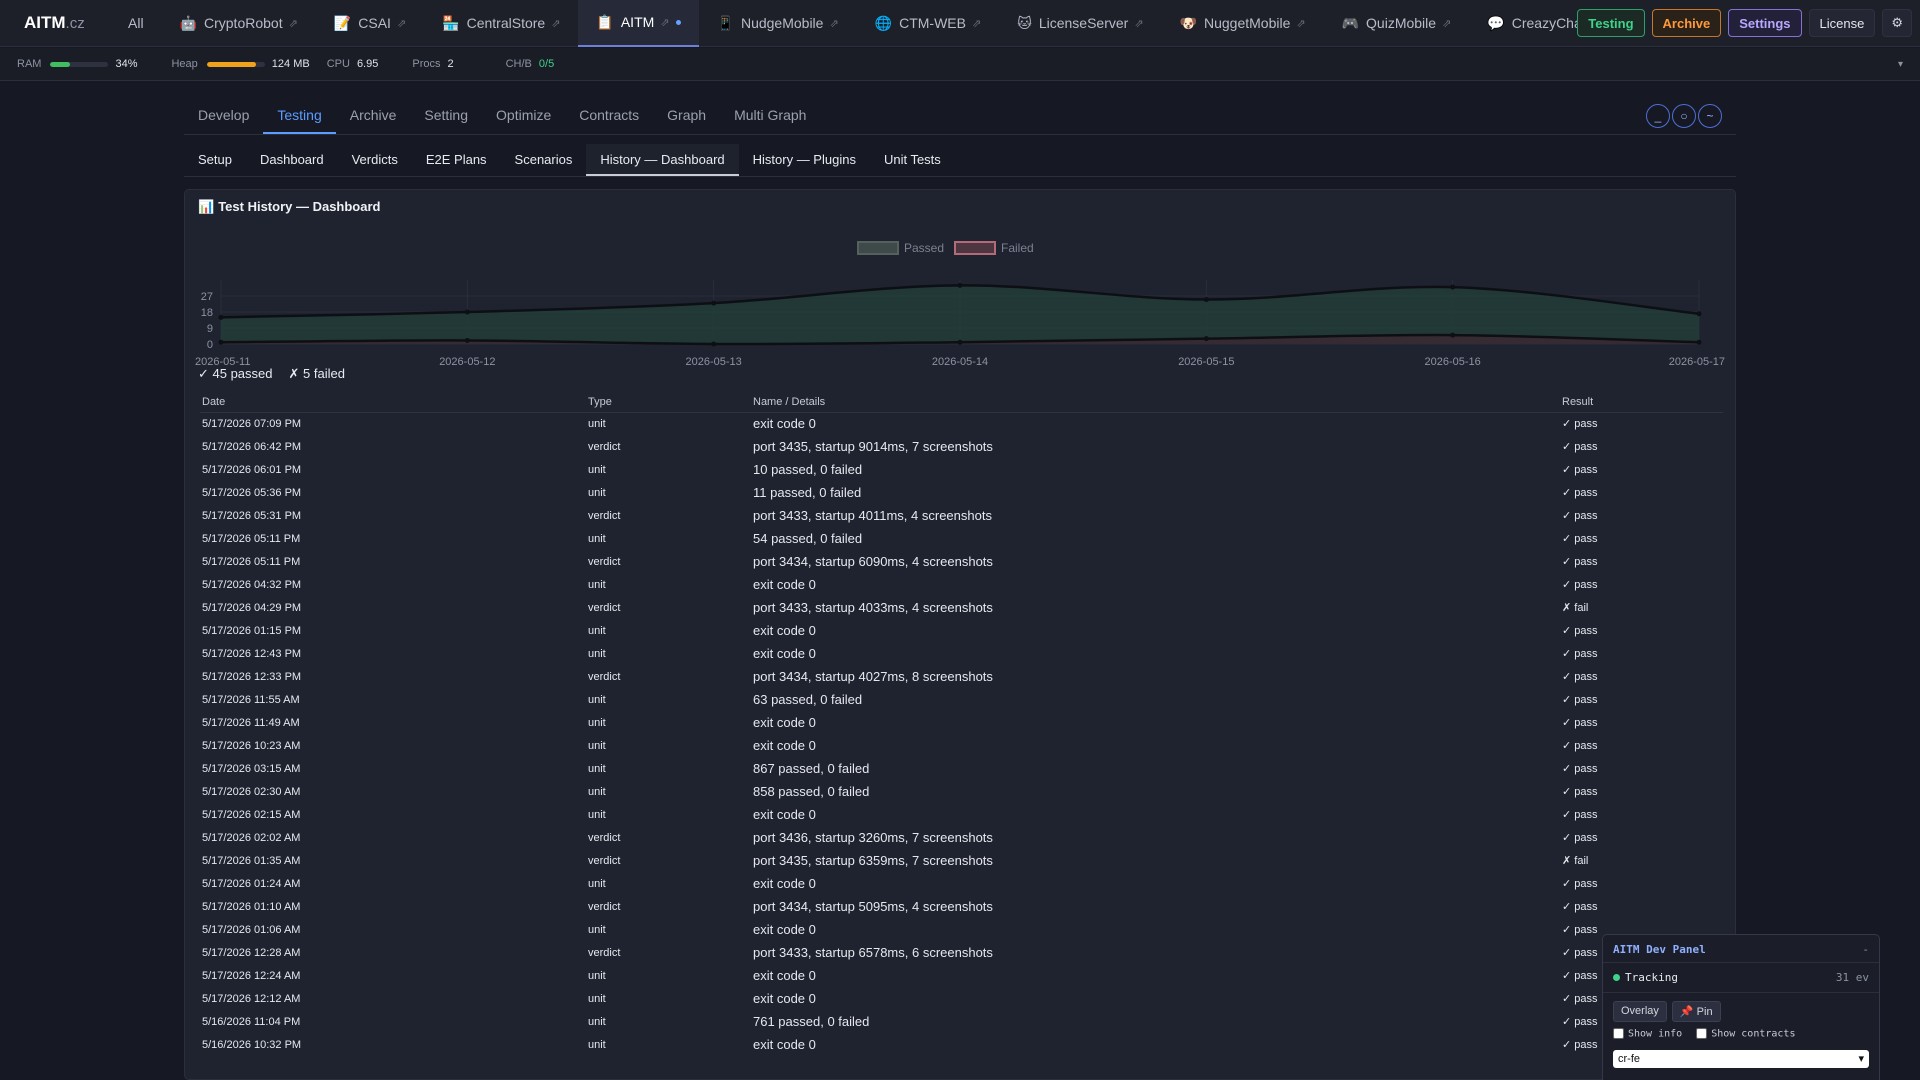 This screenshot has width=1920, height=1080. What do you see at coordinates (1658, 116) in the screenshot?
I see `window-control-0: _` at bounding box center [1658, 116].